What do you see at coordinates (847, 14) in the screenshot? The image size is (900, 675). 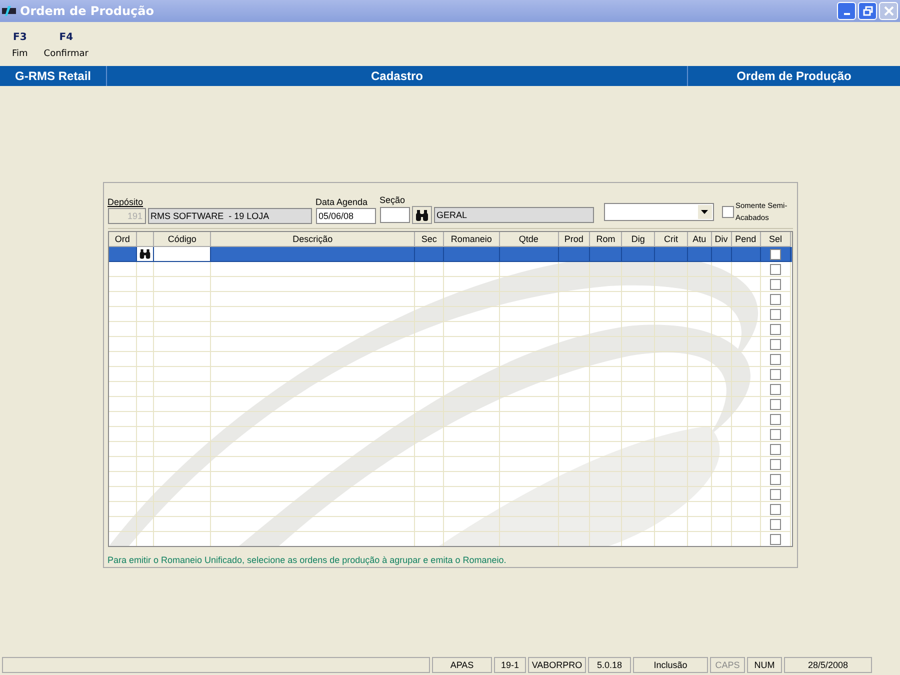 I see `minimize-icon` at bounding box center [847, 14].